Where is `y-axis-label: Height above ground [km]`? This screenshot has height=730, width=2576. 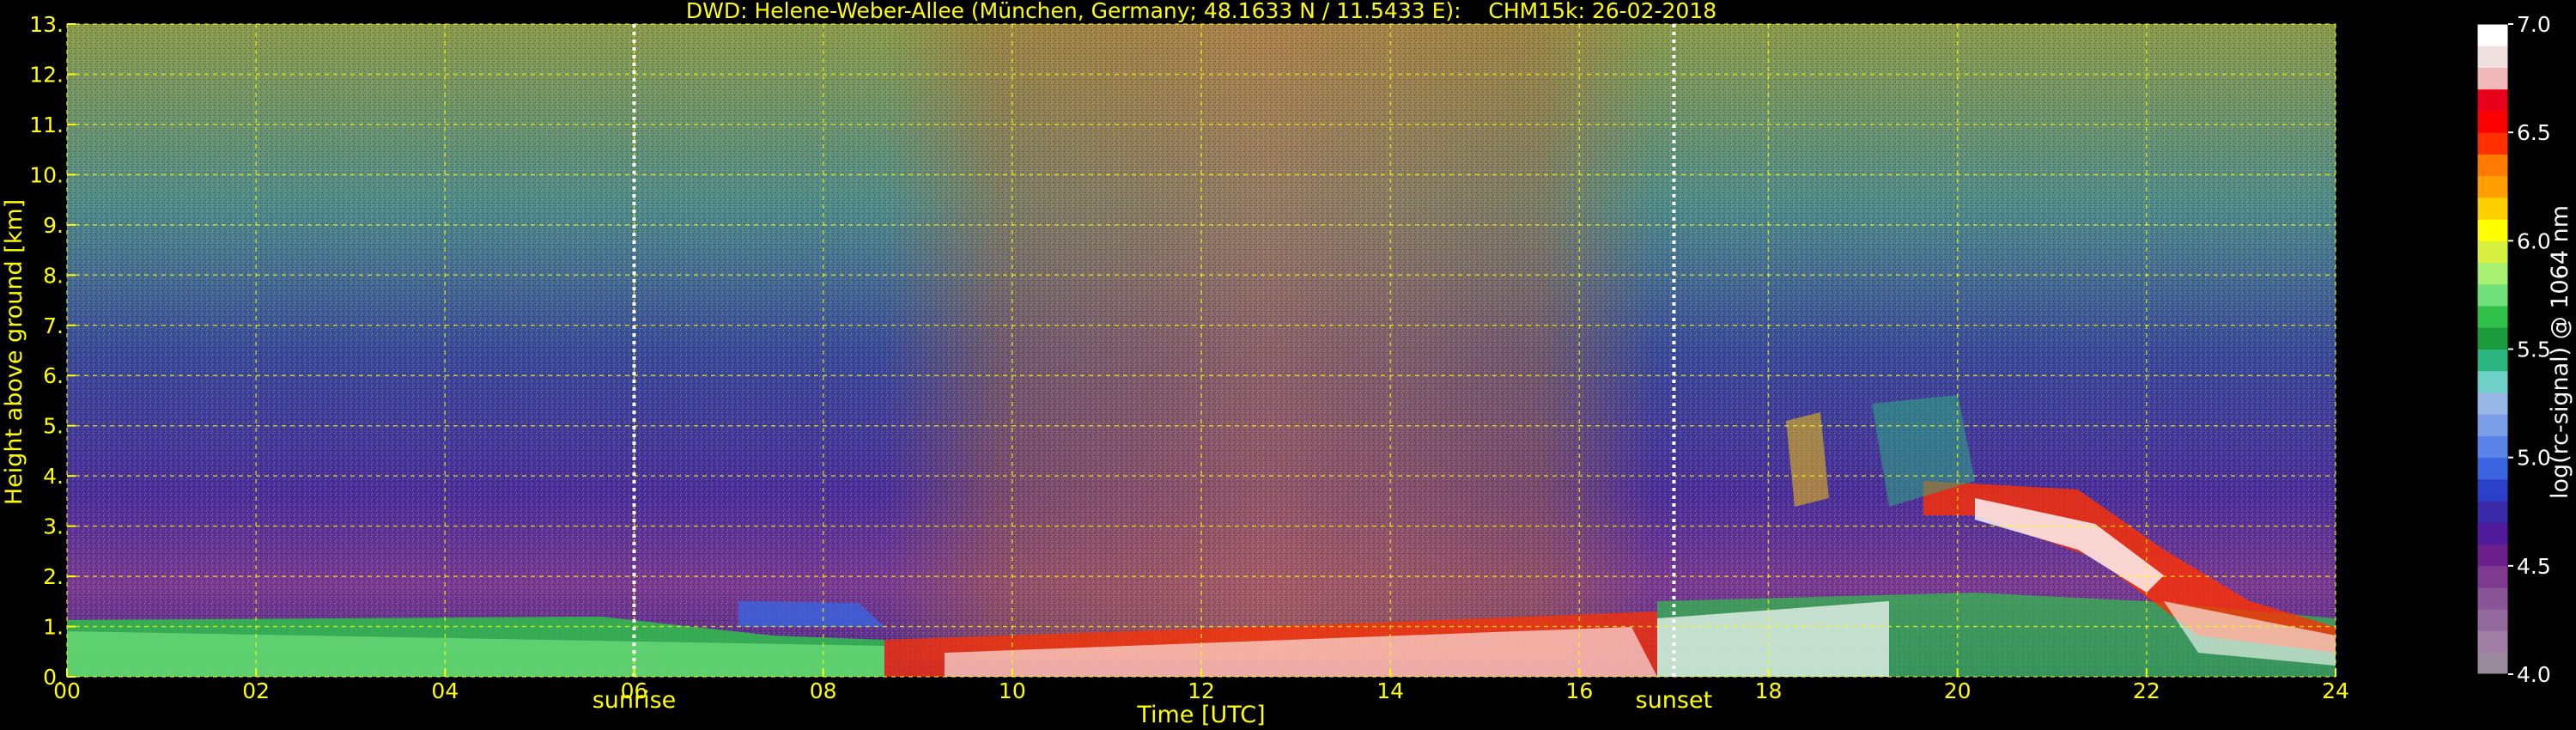
y-axis-label: Height above ground [km] is located at coordinates (14, 352).